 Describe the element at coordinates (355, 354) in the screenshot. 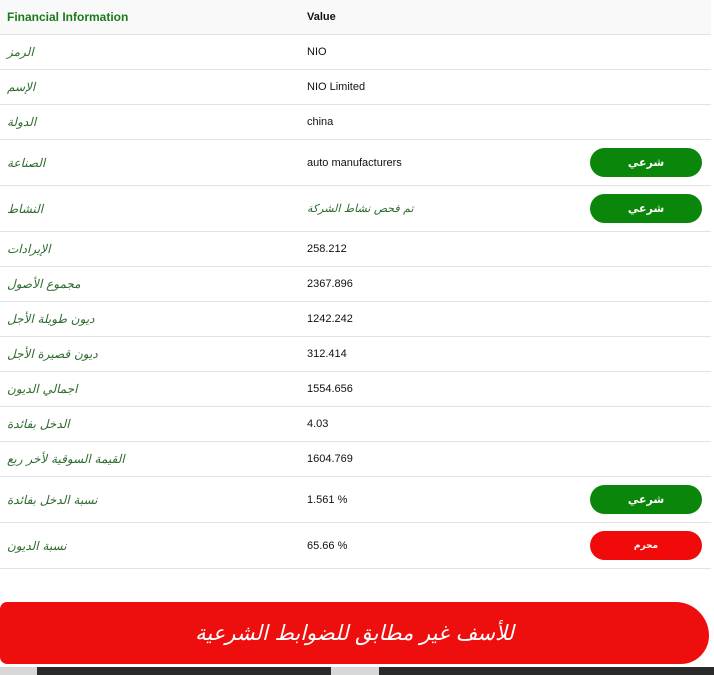

I see `table-row-short-term-debt: ديون قصيرة الأجل 312.414` at that location.